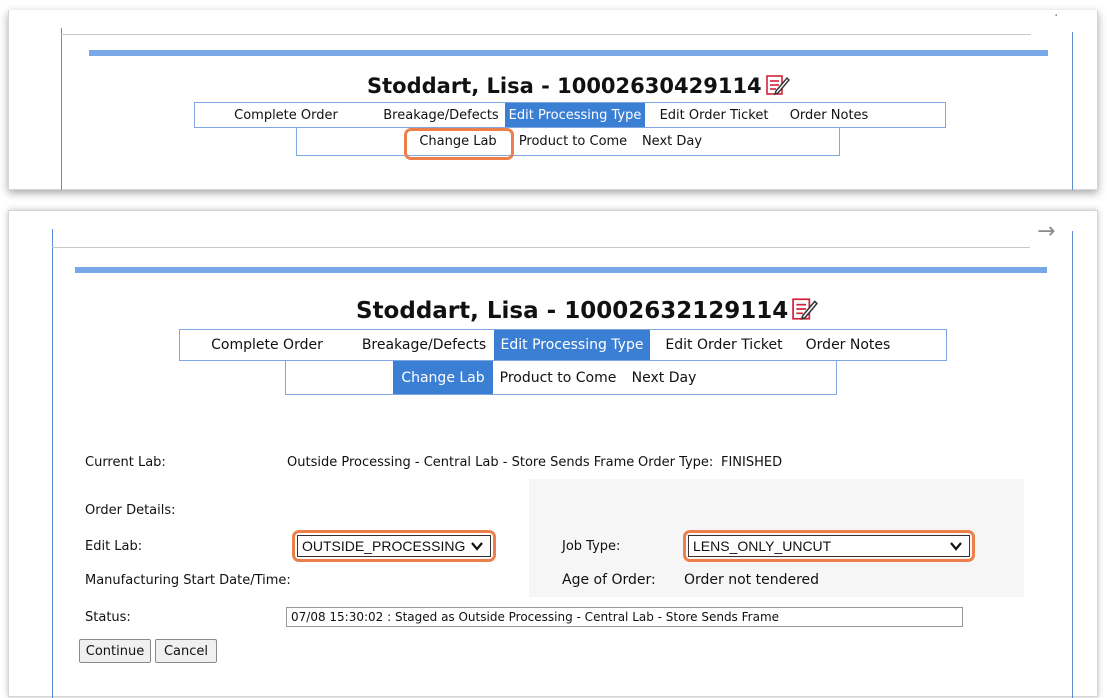 This screenshot has width=1107, height=698. Describe the element at coordinates (394, 546) in the screenshot. I see `edit-lab-highlight` at that location.